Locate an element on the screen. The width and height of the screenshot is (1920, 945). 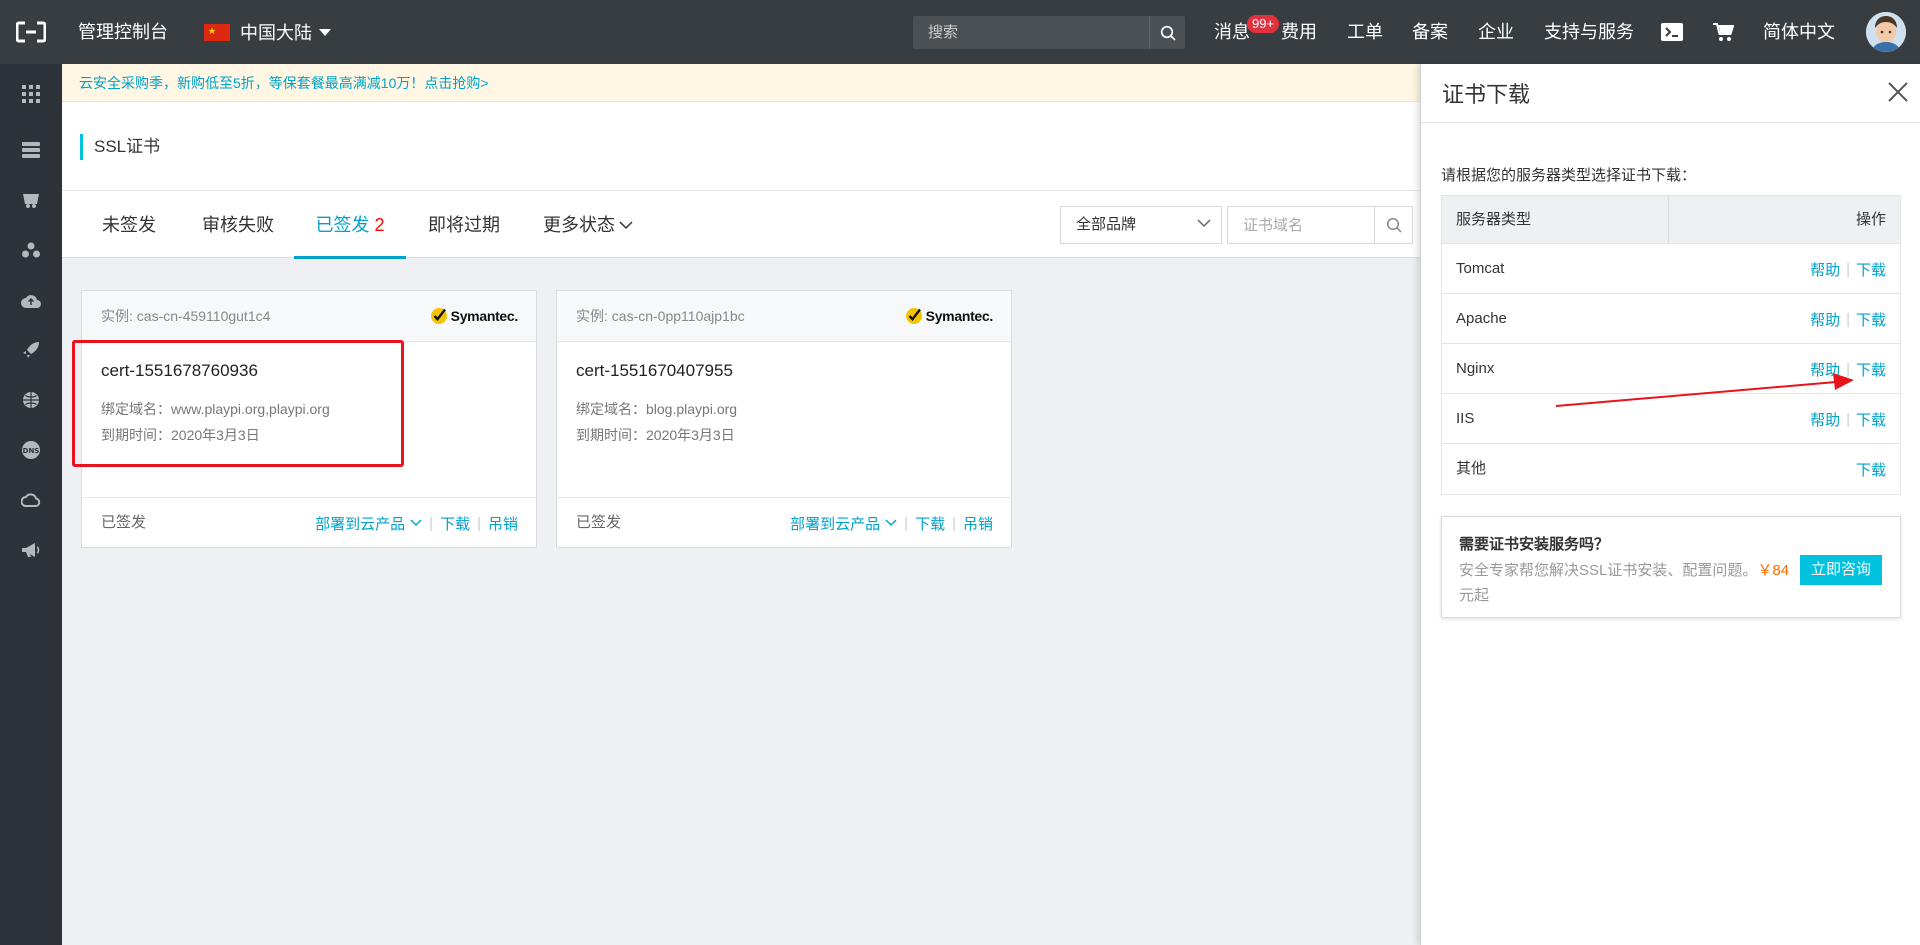
table-row: 其他 下载 is located at coordinates (1671, 469).